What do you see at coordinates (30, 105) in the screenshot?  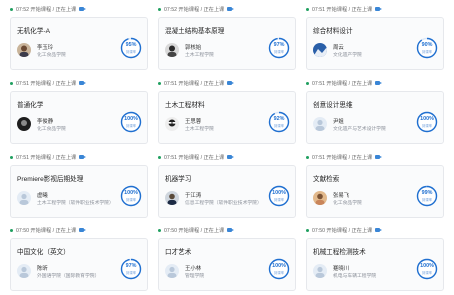 I see `course-title: 普通化学` at bounding box center [30, 105].